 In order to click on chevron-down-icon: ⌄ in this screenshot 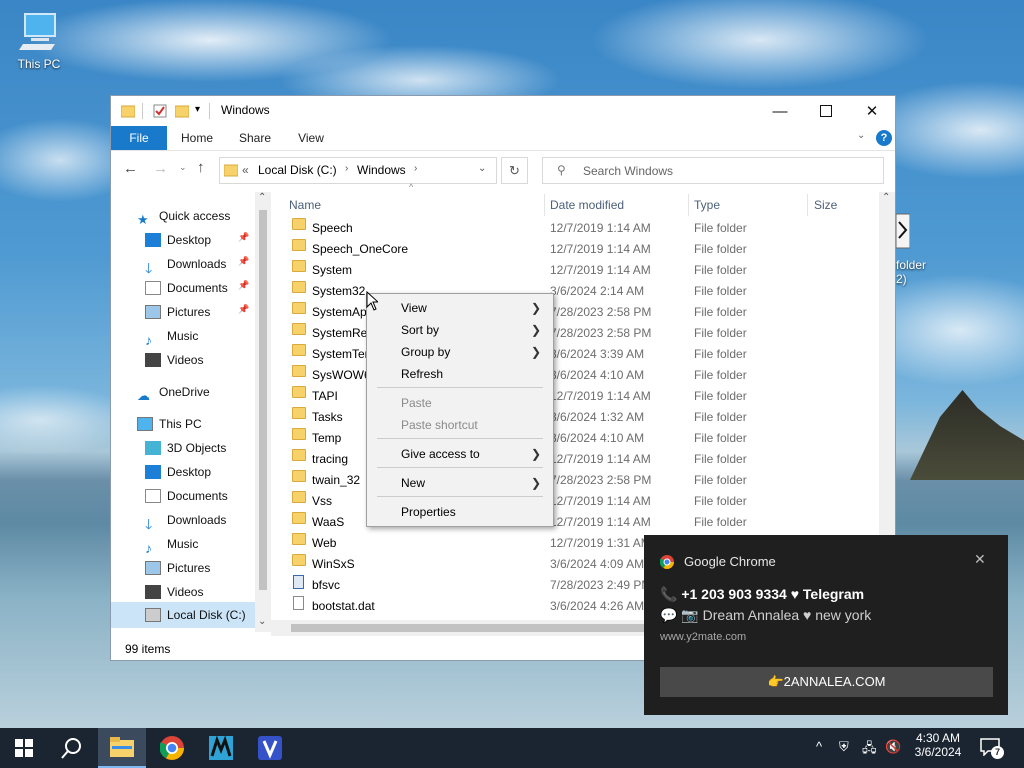, I will do `click(482, 168)`.